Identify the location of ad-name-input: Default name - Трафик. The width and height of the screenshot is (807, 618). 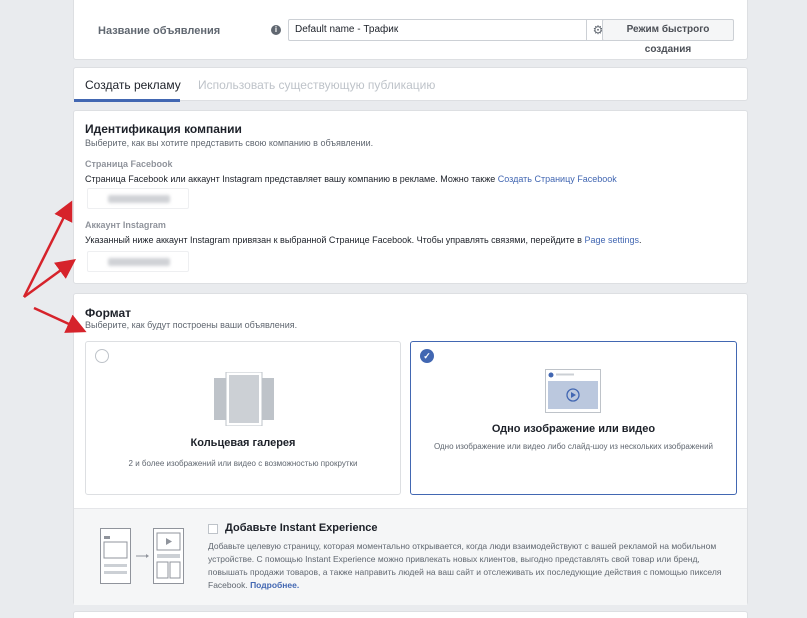
(449, 30).